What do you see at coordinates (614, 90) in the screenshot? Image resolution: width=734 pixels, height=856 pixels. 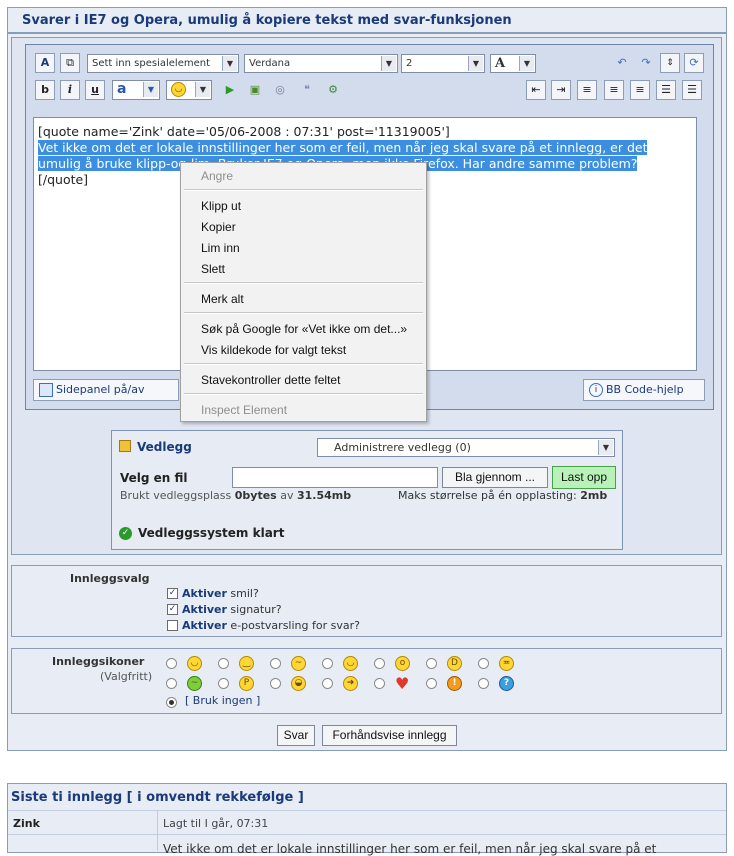 I see `align-center-icon: ≡` at bounding box center [614, 90].